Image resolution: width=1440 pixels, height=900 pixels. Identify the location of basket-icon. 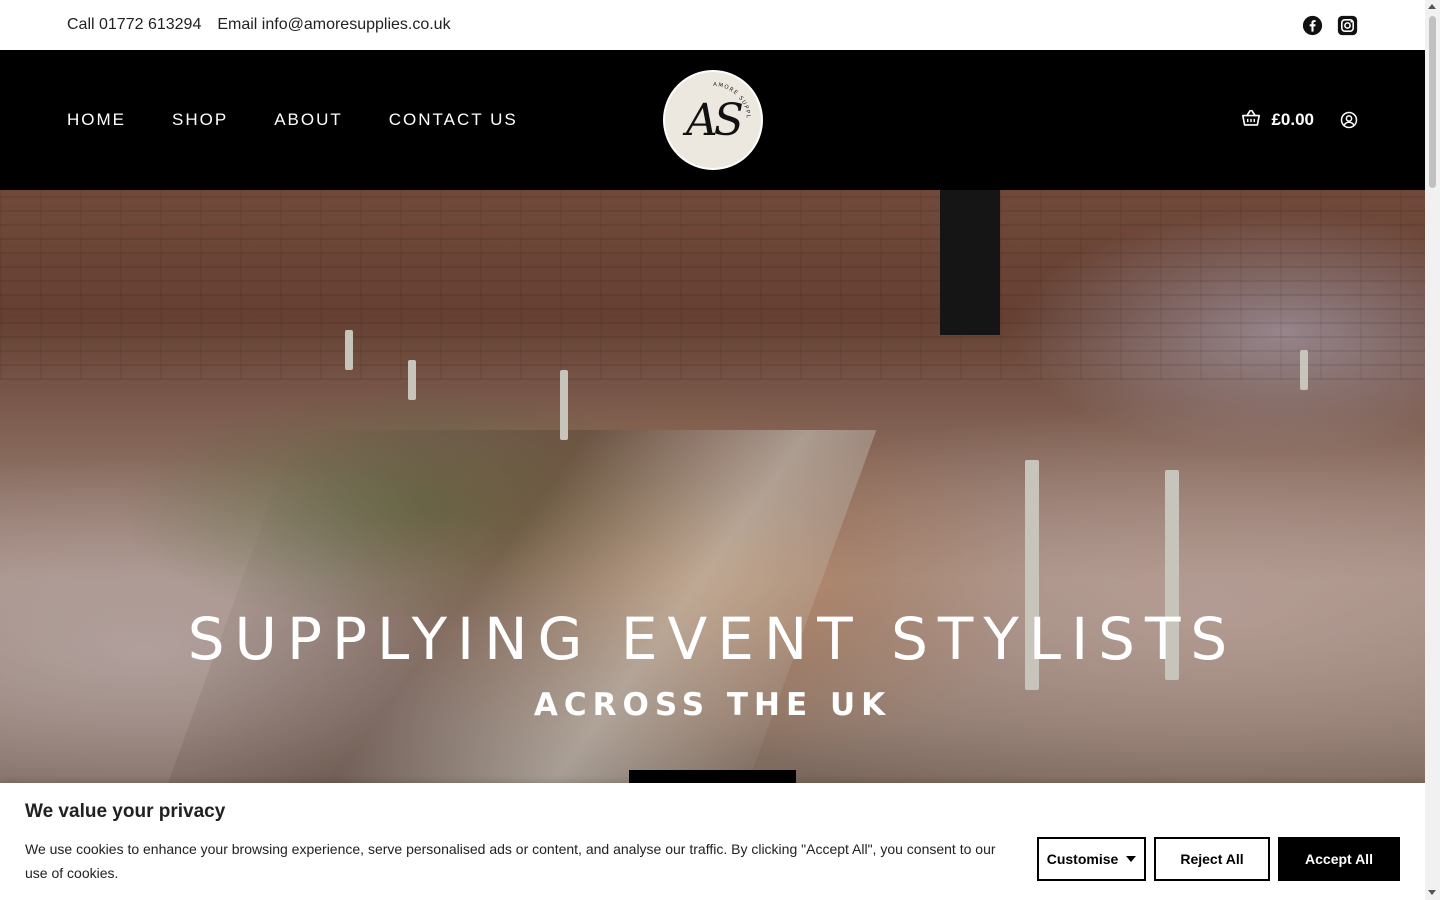
(1251, 120).